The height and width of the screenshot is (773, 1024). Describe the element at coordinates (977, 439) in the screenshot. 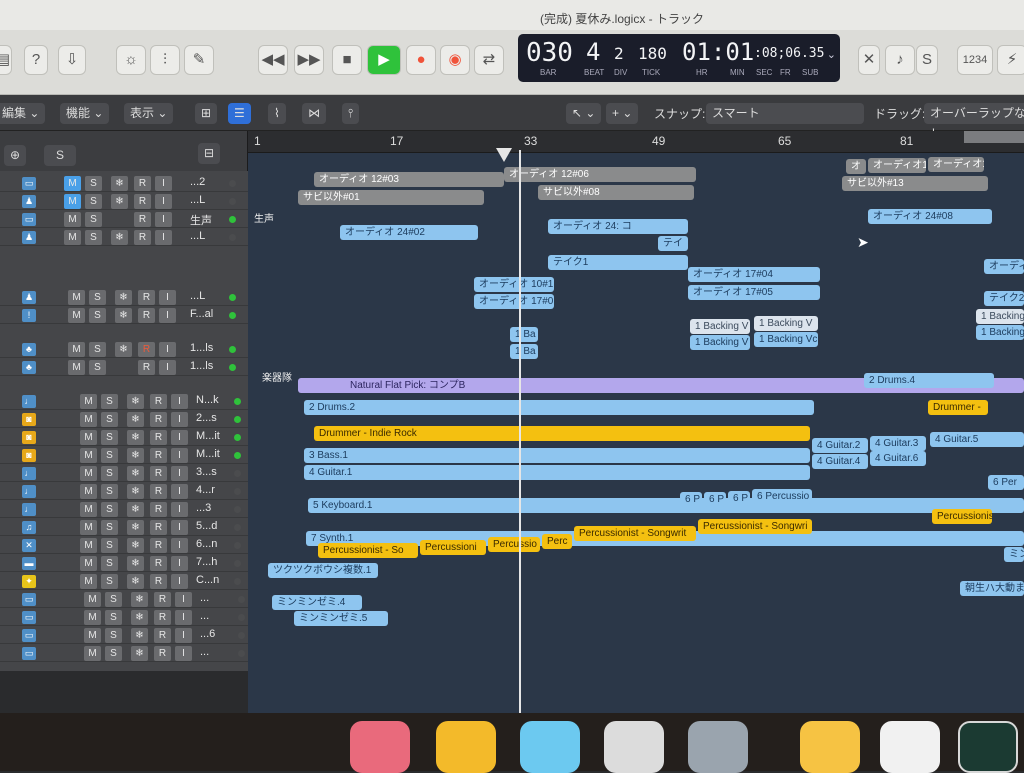

I see `midi-region: 4 Guitar.5` at that location.